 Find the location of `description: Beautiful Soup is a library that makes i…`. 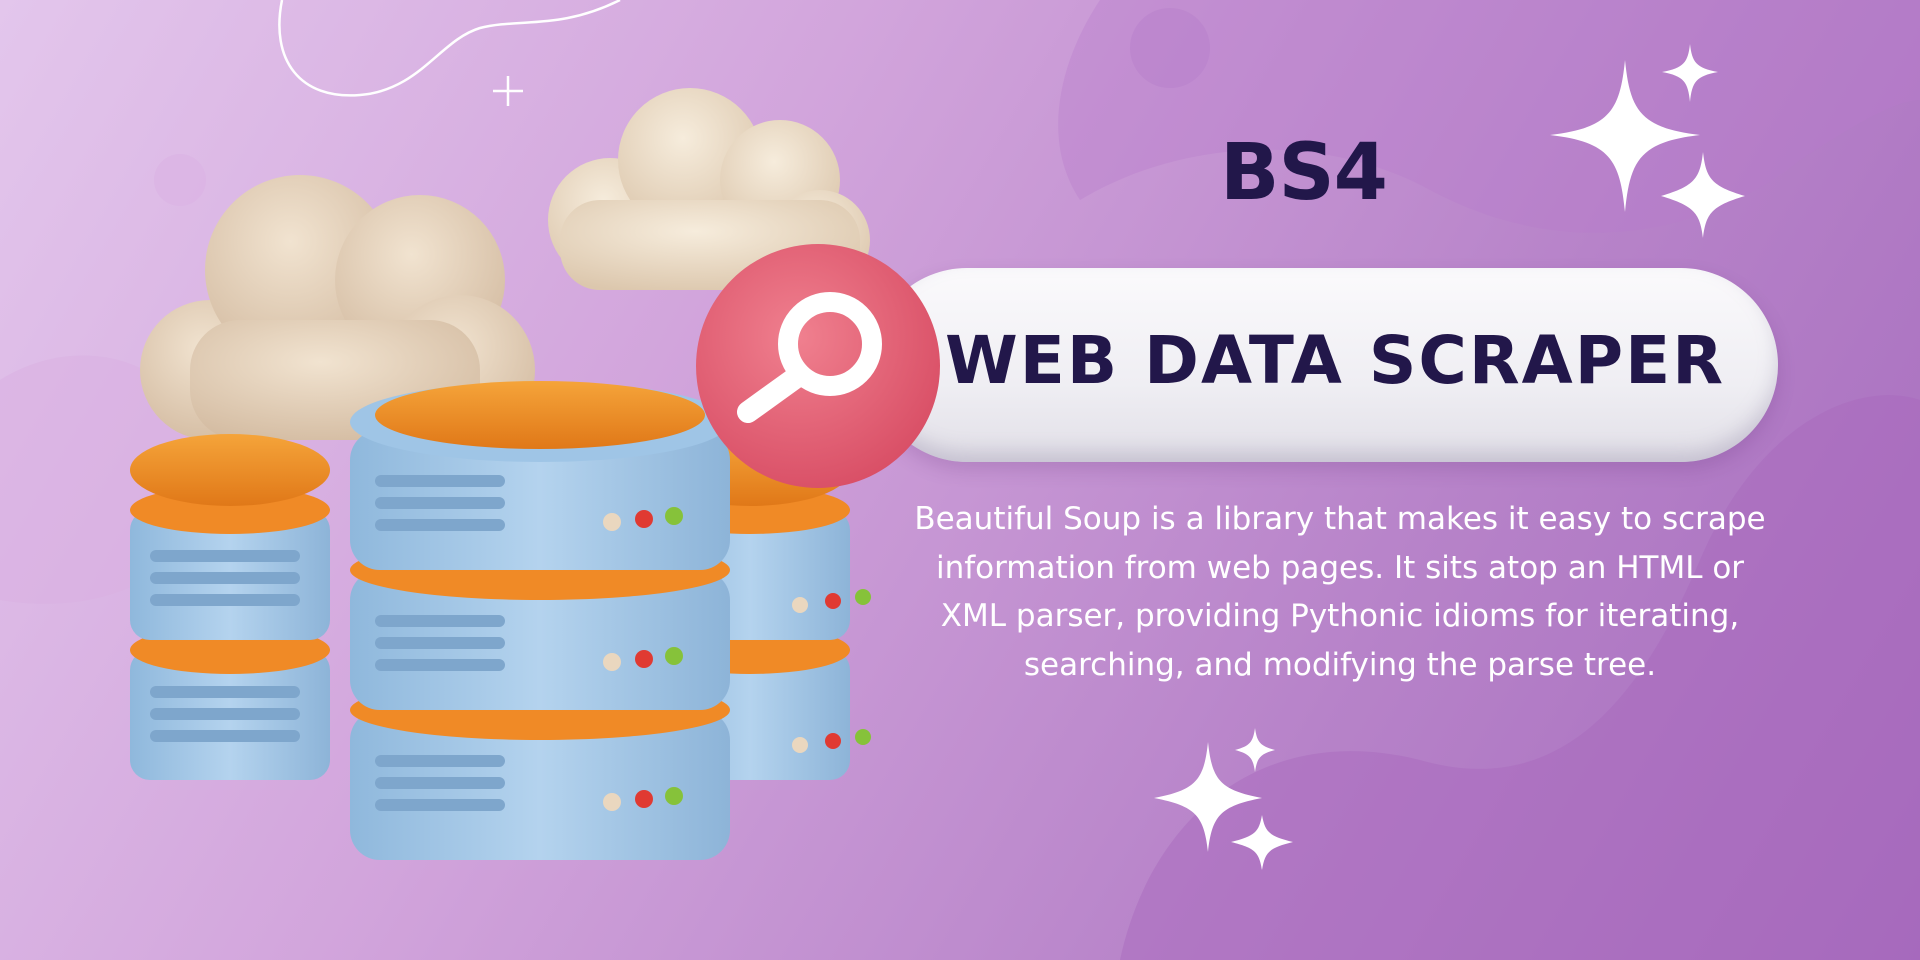

description: Beautiful Soup is a library that makes i… is located at coordinates (1340, 592).